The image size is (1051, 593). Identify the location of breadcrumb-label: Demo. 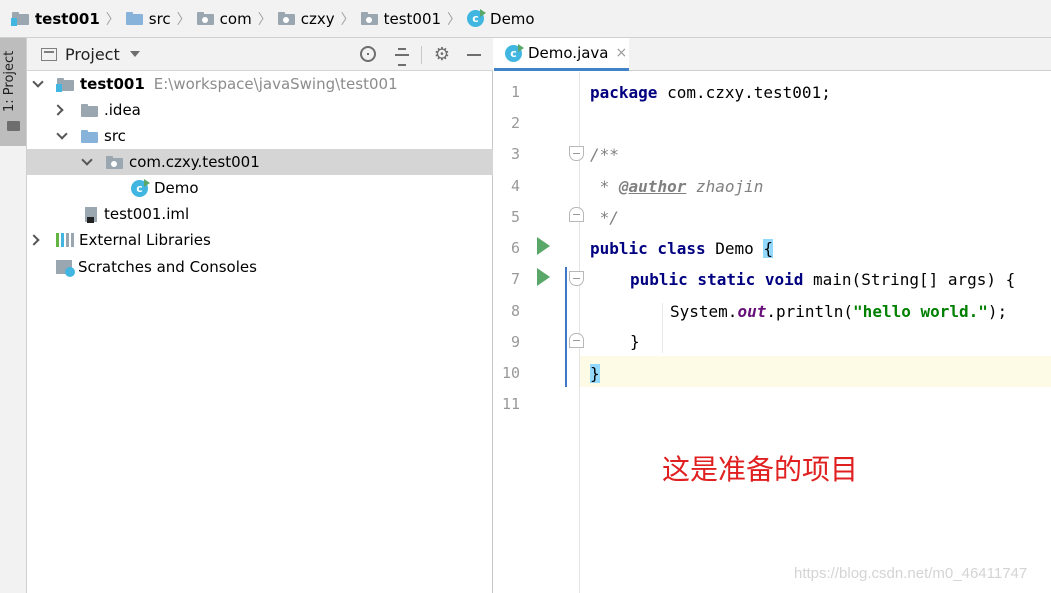
(512, 18).